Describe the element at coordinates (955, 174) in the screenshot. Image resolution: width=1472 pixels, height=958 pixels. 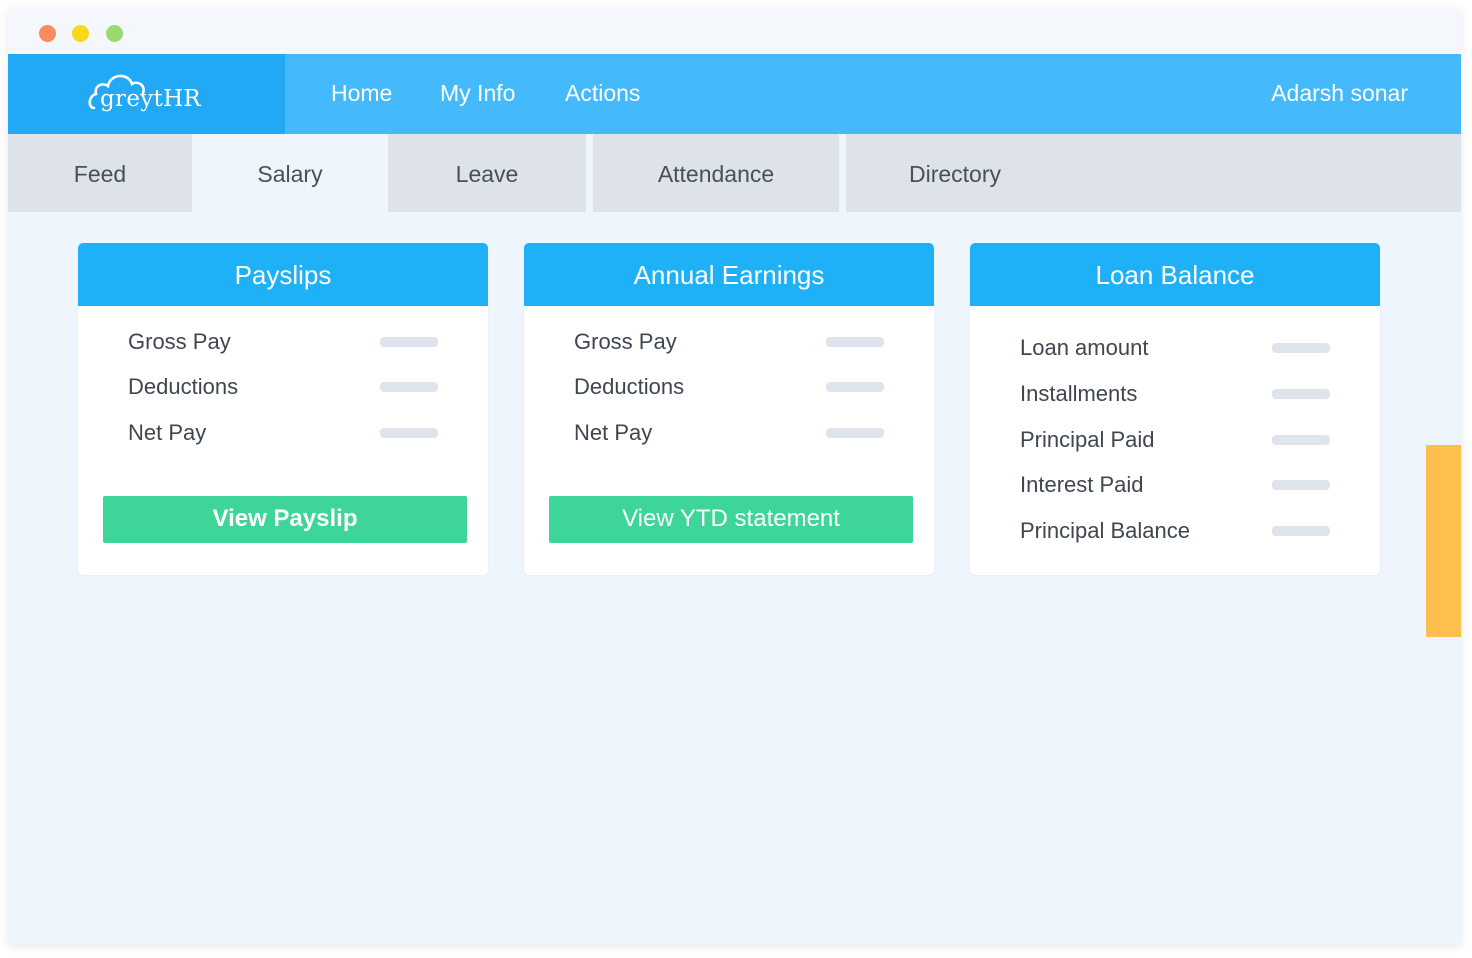
I see `tab-directory-label: Directory` at that location.